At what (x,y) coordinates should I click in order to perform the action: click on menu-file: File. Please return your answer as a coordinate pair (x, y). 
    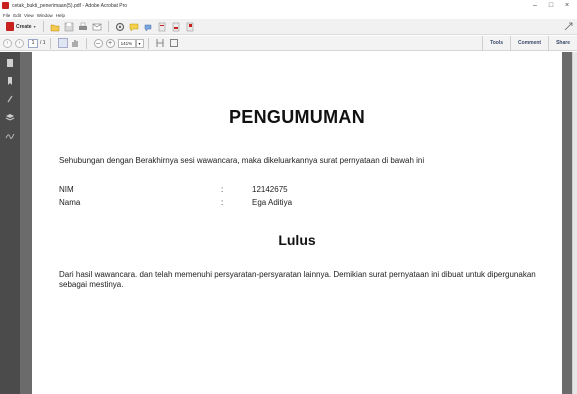
    Looking at the image, I should click on (6, 15).